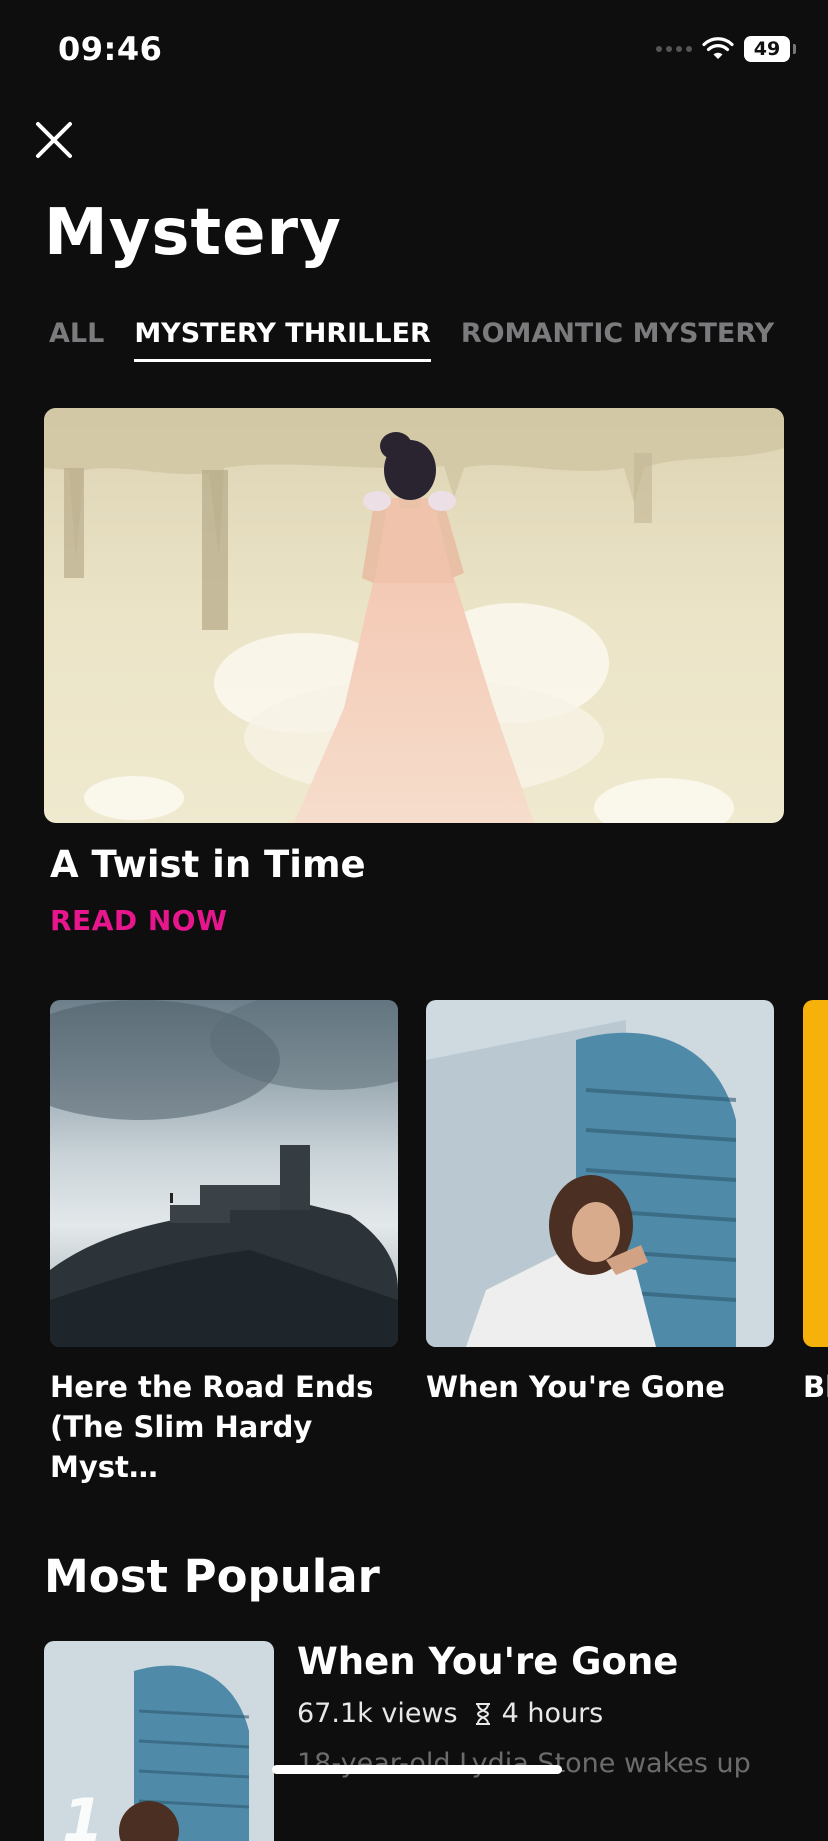  I want to click on tab-mystery-thriller: MYSTERY THRILLER, so click(282, 340).